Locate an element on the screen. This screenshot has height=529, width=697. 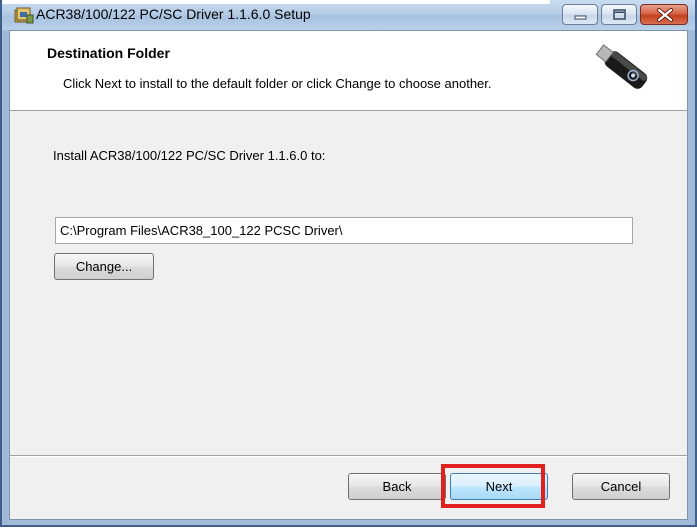
page-title: Destination Folder is located at coordinates (108, 53).